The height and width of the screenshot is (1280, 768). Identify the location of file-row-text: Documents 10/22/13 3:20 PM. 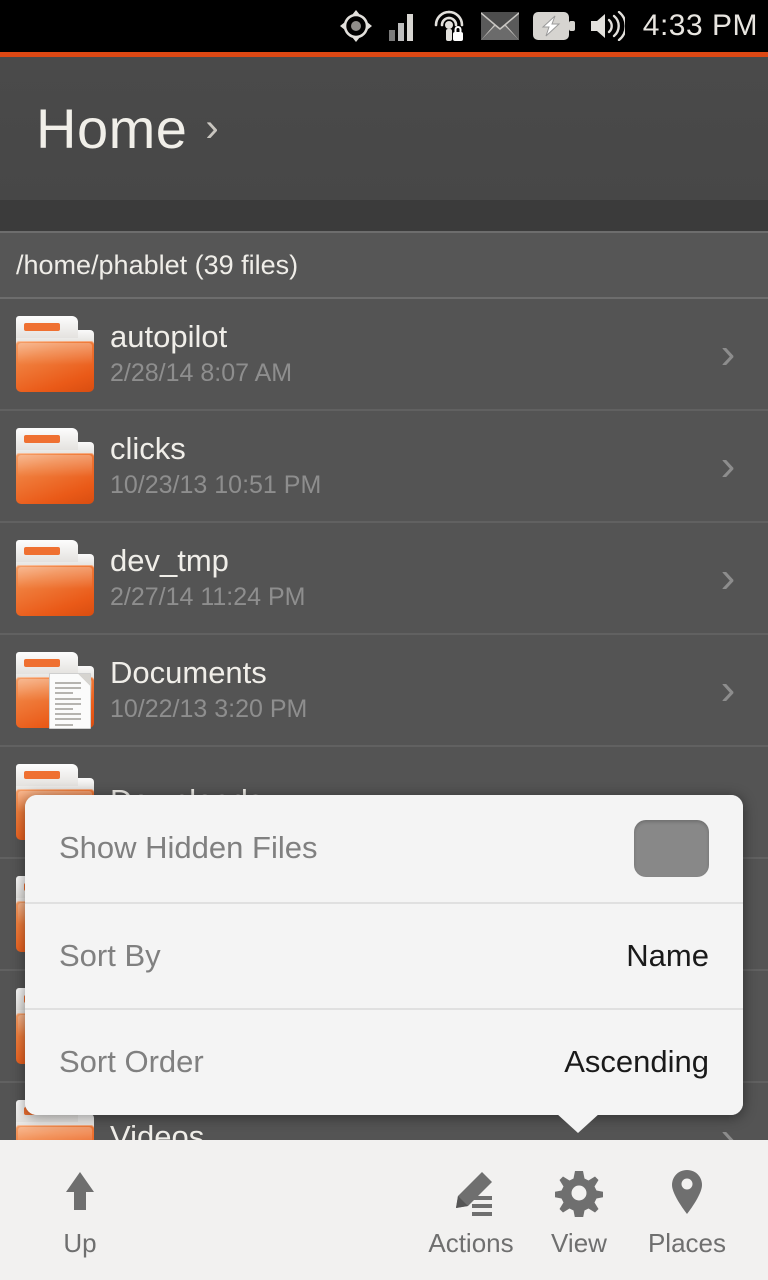
(399, 690).